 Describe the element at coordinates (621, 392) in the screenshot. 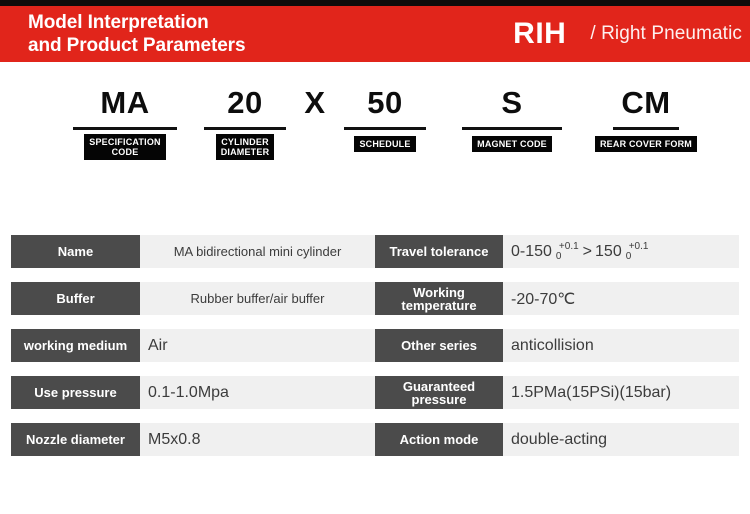

I see `param-value-guaranteed-pressure: 1.5PMa(15PSi)(15bar)` at that location.